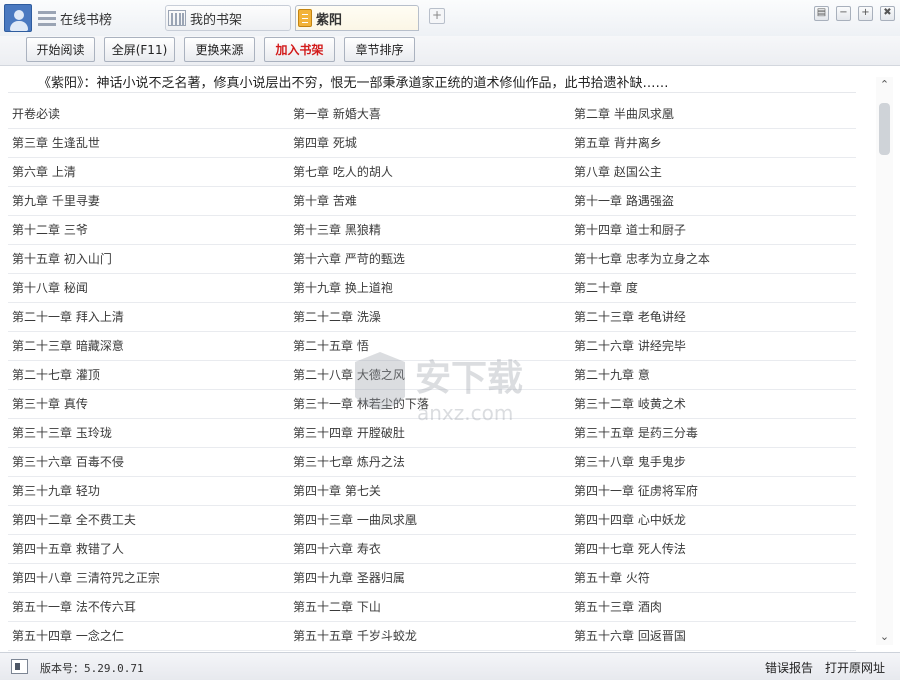 The height and width of the screenshot is (680, 900). Describe the element at coordinates (379, 49) in the screenshot. I see `sort-chapters-button: 章节排序` at that location.